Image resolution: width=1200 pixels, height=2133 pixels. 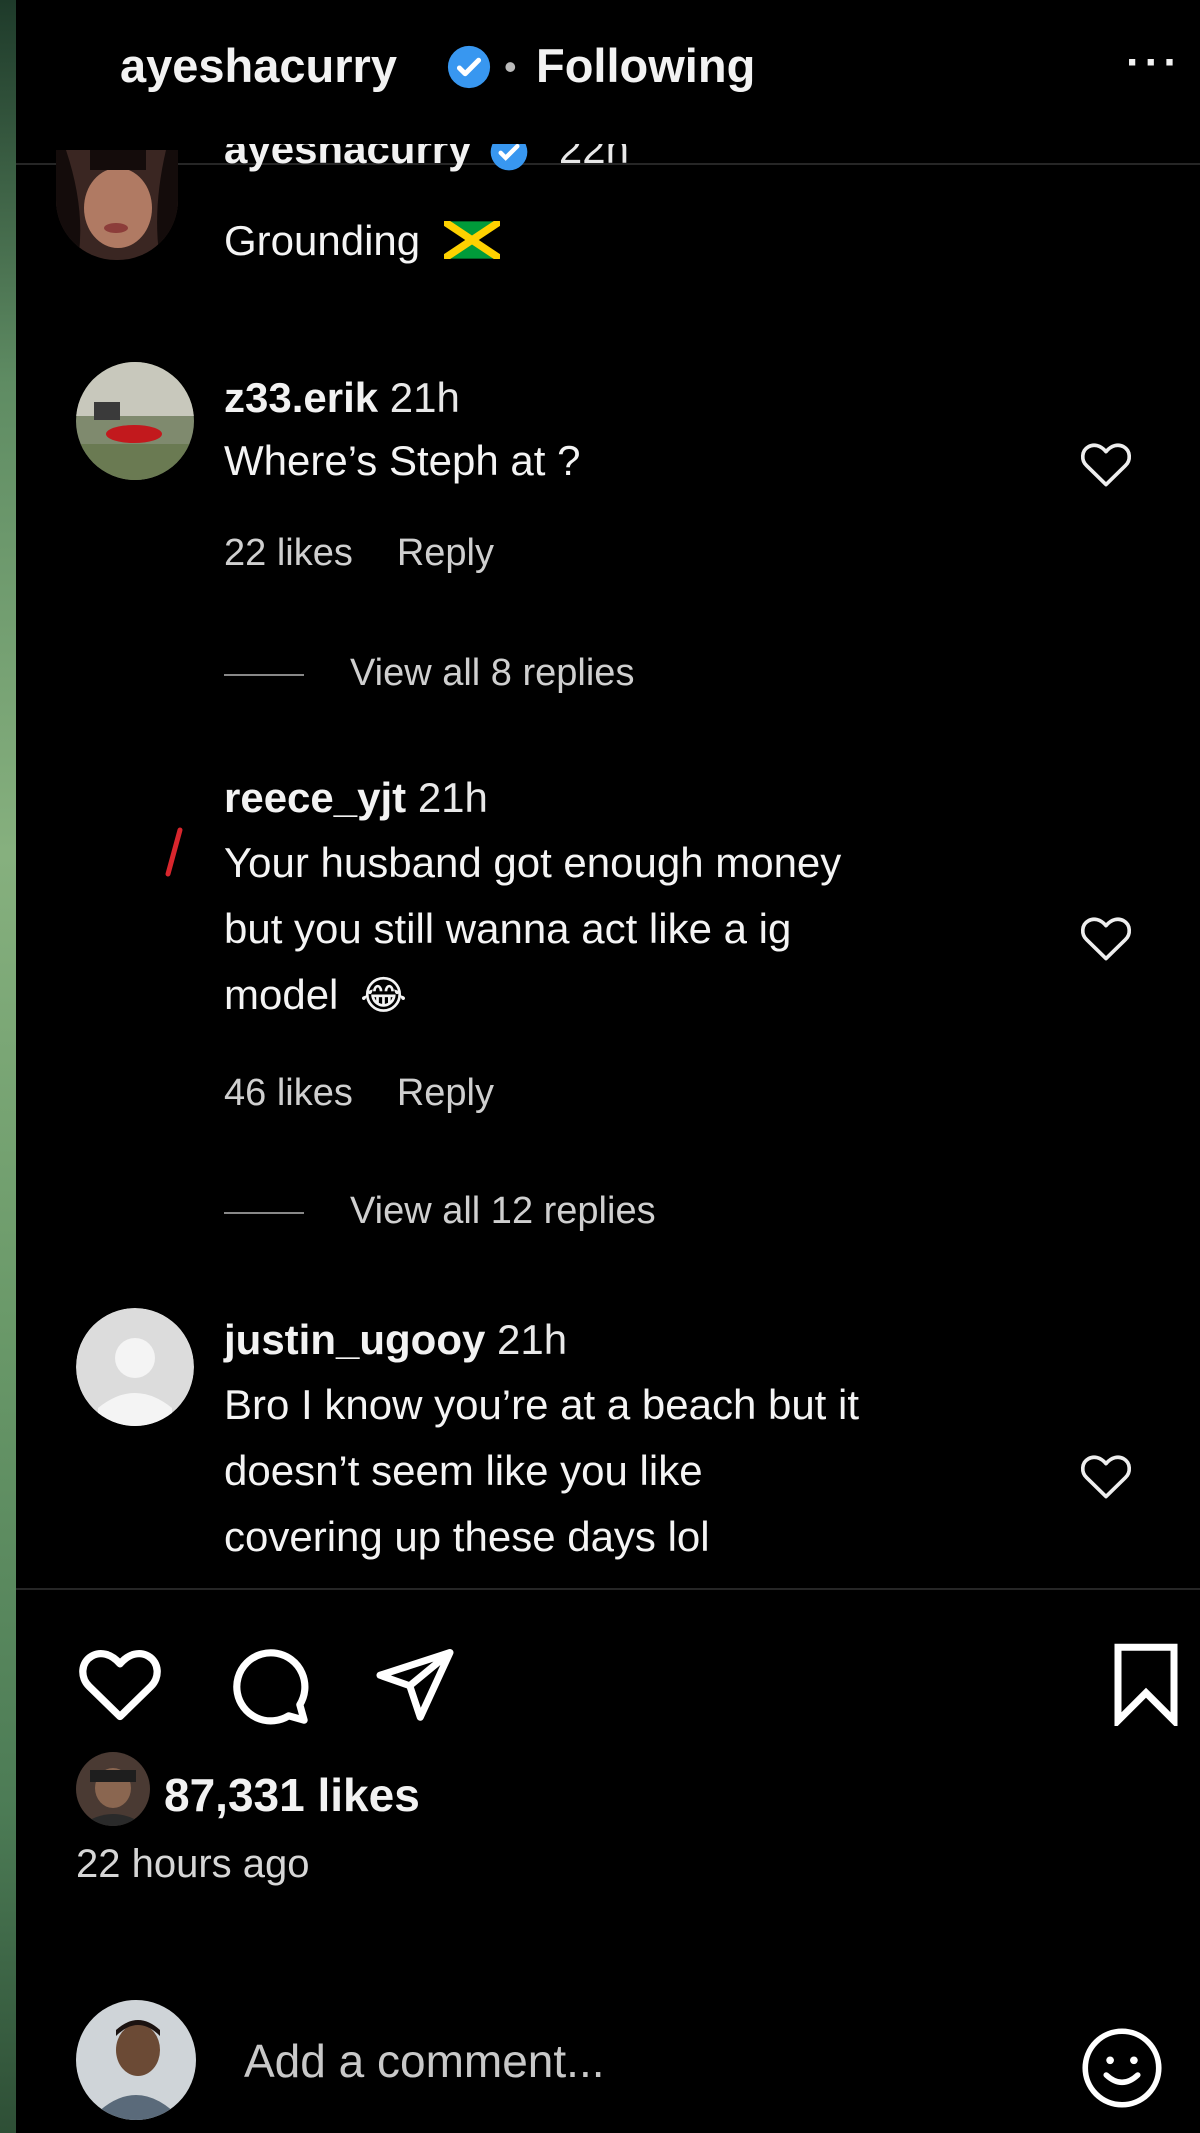 I want to click on likes-count: 87,331 likes, so click(x=292, y=1795).